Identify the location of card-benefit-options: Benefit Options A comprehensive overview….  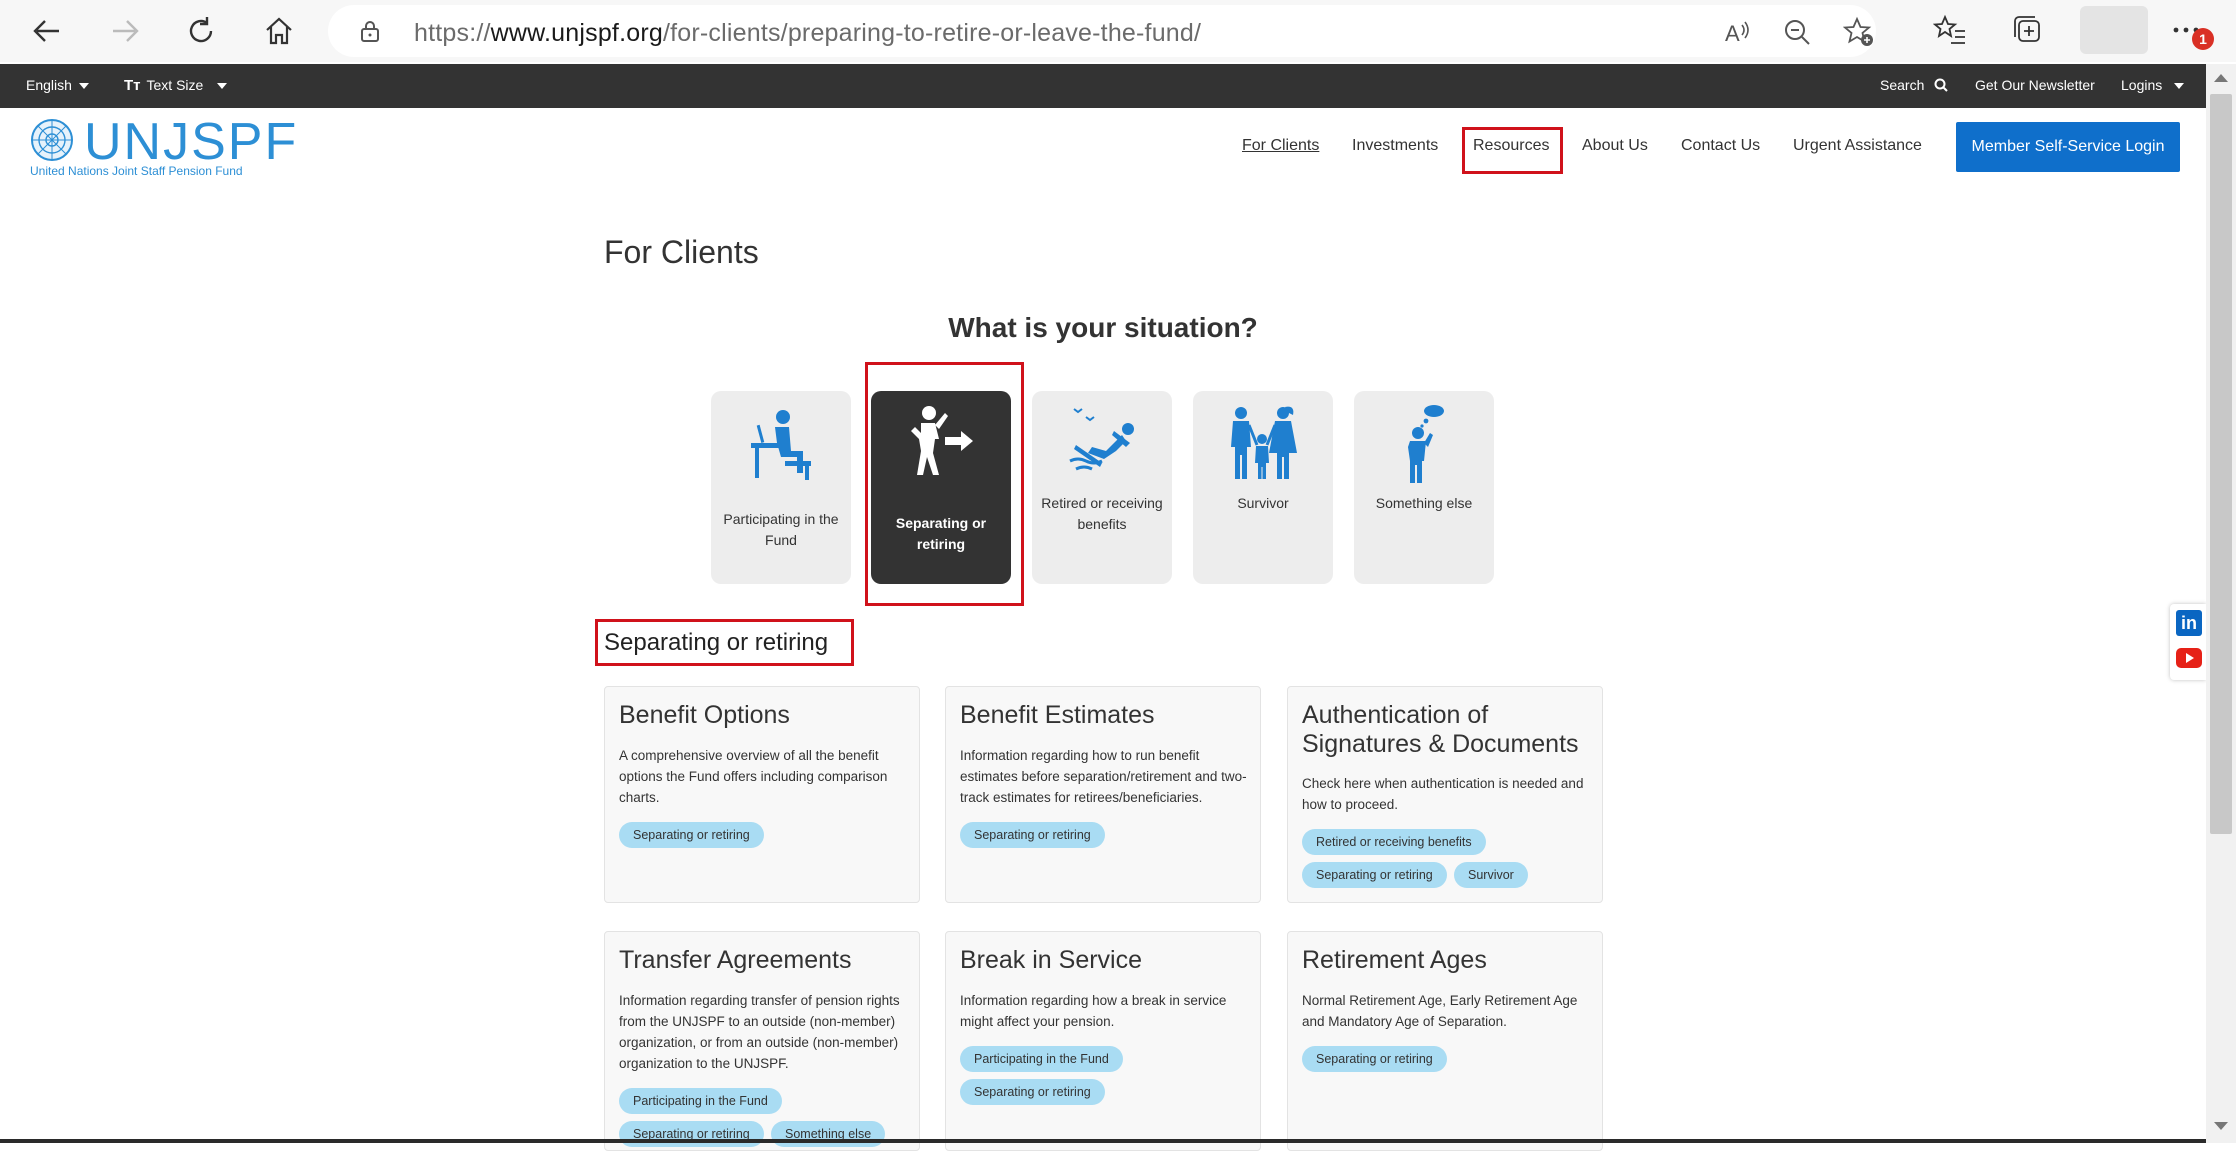
(762, 794).